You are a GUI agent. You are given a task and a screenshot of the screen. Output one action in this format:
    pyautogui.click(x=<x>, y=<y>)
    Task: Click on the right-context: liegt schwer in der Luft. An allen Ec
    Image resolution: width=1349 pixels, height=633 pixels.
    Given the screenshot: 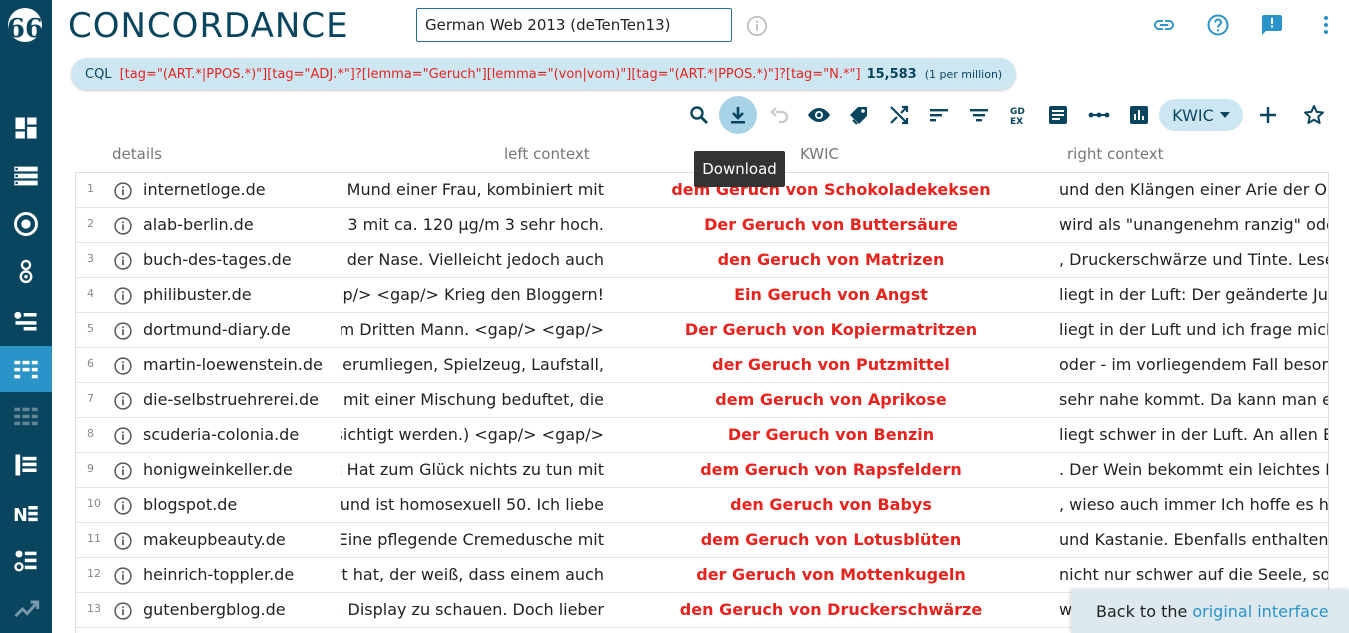 What is the action you would take?
    pyautogui.click(x=1193, y=434)
    